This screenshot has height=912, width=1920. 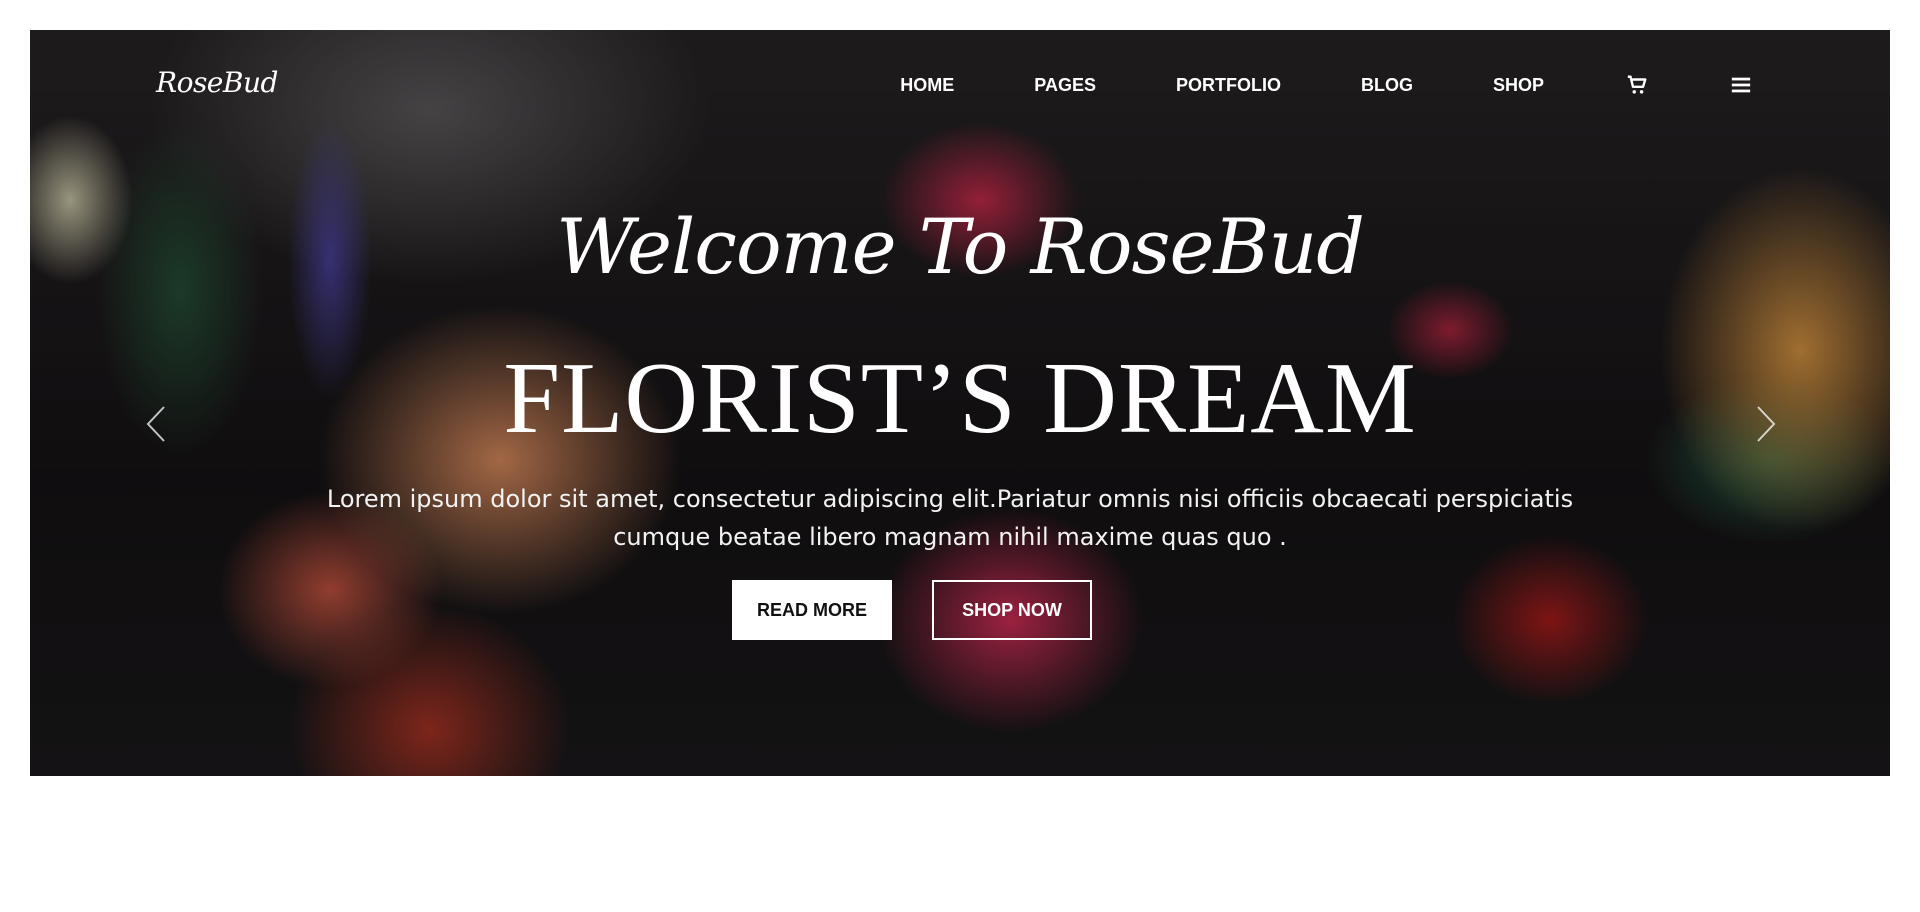 I want to click on hero-headline: FLORIST’S DREAM, so click(x=960, y=398).